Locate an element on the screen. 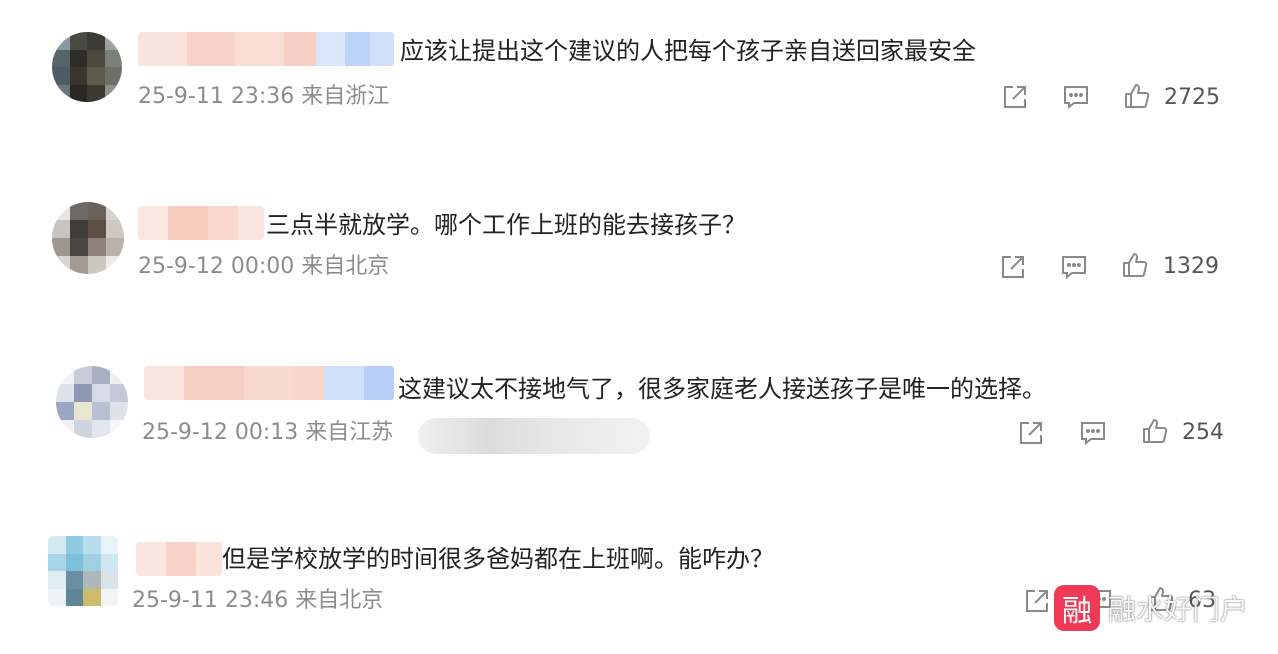 Image resolution: width=1278 pixels, height=654 pixels. comment-meta: 25-9-12 00:13 来自江苏 is located at coordinates (268, 432).